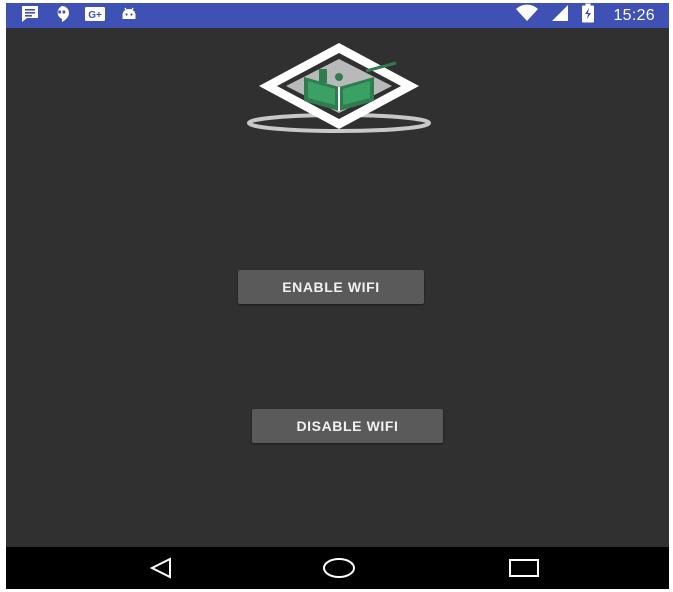 This screenshot has width=673, height=592. Describe the element at coordinates (62, 16) in the screenshot. I see `hangouts-icon` at that location.